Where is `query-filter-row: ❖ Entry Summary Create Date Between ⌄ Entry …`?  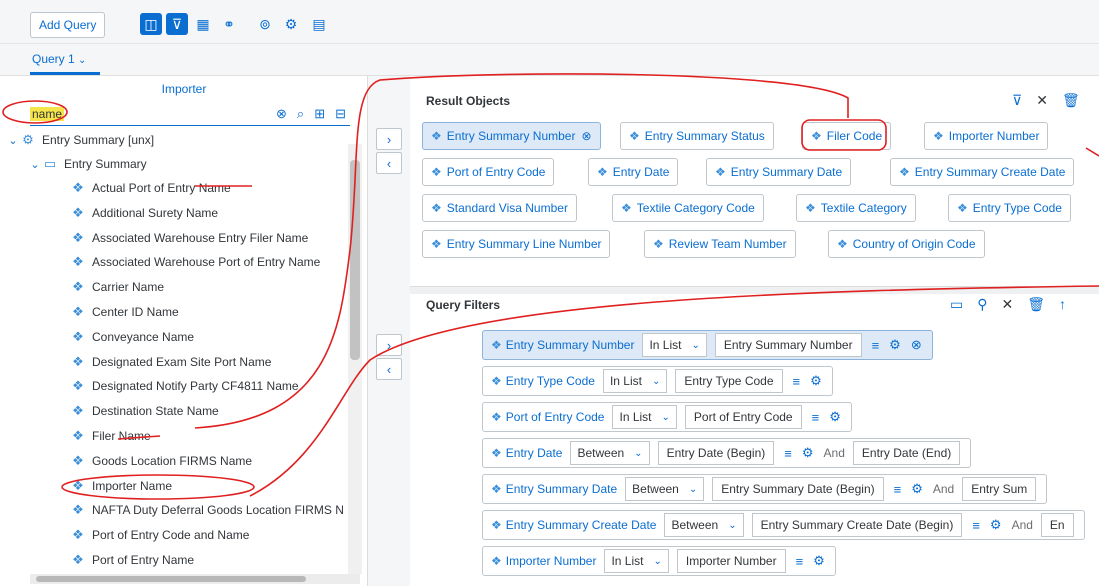
query-filter-row: ❖ Entry Summary Create Date Between ⌄ Entry … is located at coordinates (783, 525).